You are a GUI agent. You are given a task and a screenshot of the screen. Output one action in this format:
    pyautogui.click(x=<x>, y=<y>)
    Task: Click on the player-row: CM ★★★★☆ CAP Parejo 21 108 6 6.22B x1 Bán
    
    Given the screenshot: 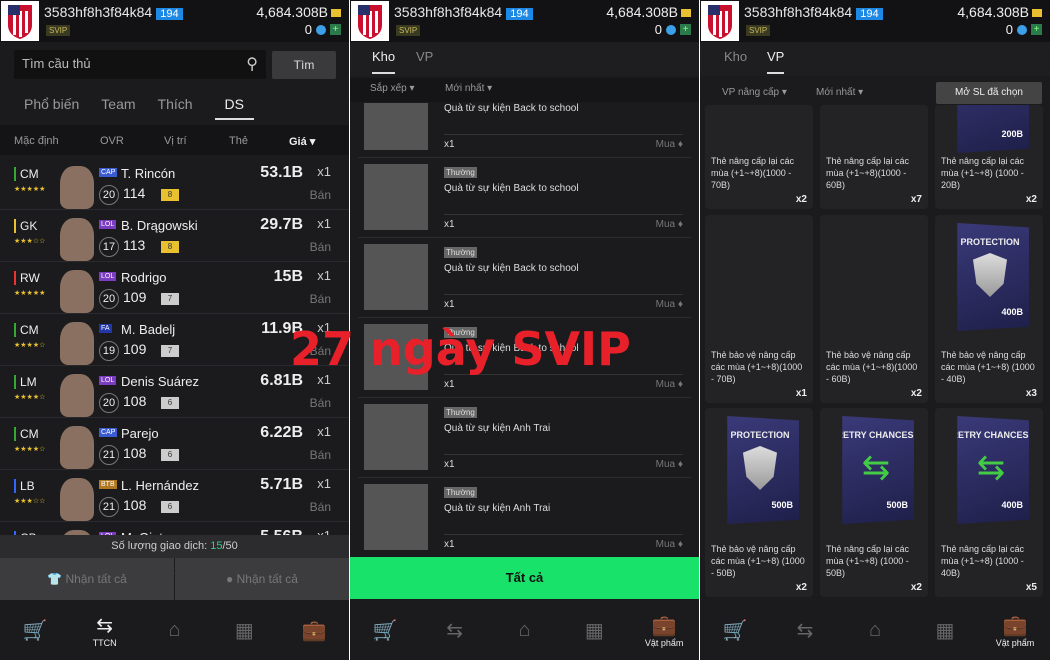 What is the action you would take?
    pyautogui.click(x=174, y=444)
    